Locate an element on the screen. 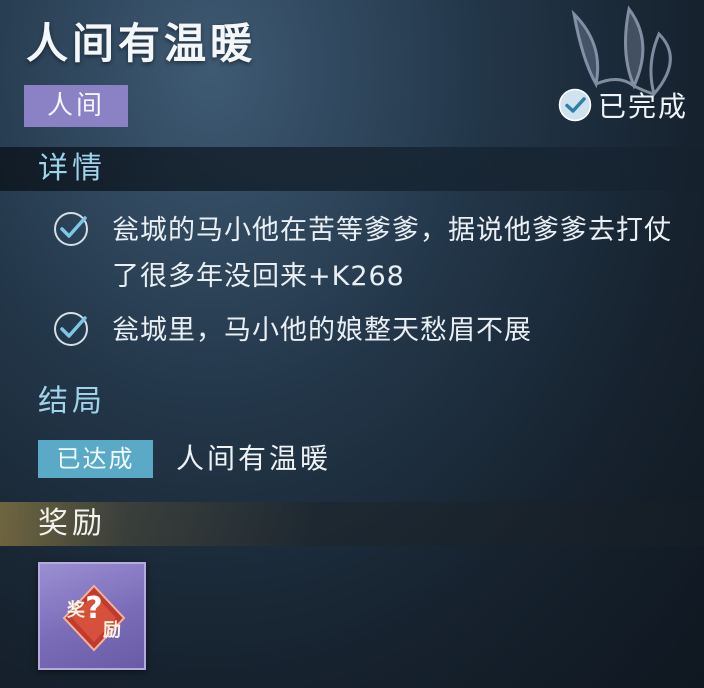 The height and width of the screenshot is (688, 704). quest-title: 人间有温暖 is located at coordinates (141, 43).